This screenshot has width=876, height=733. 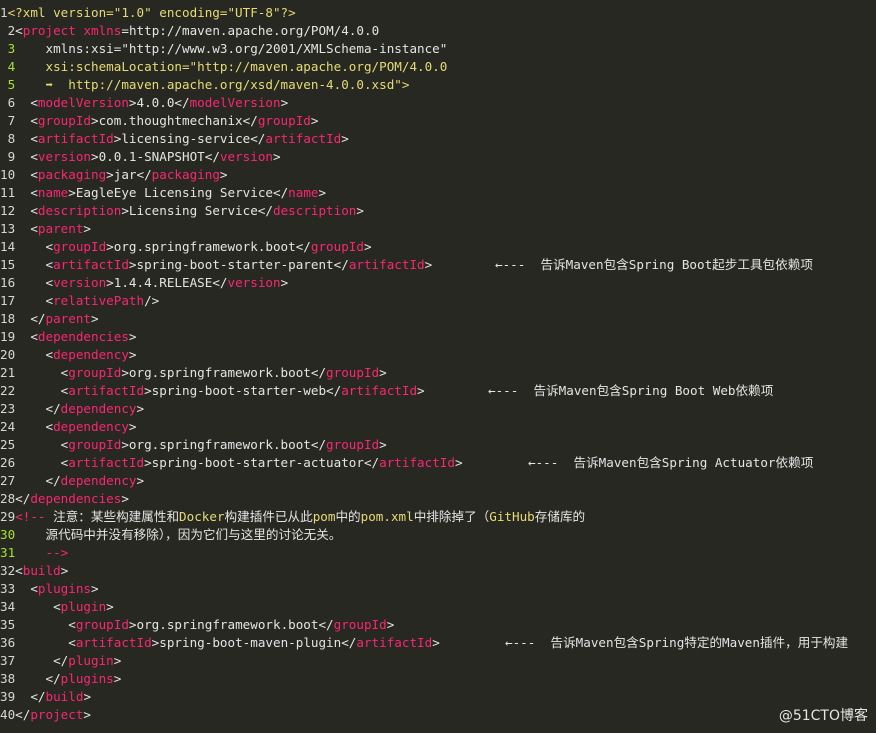 I want to click on line-number: 18, so click(x=8, y=318).